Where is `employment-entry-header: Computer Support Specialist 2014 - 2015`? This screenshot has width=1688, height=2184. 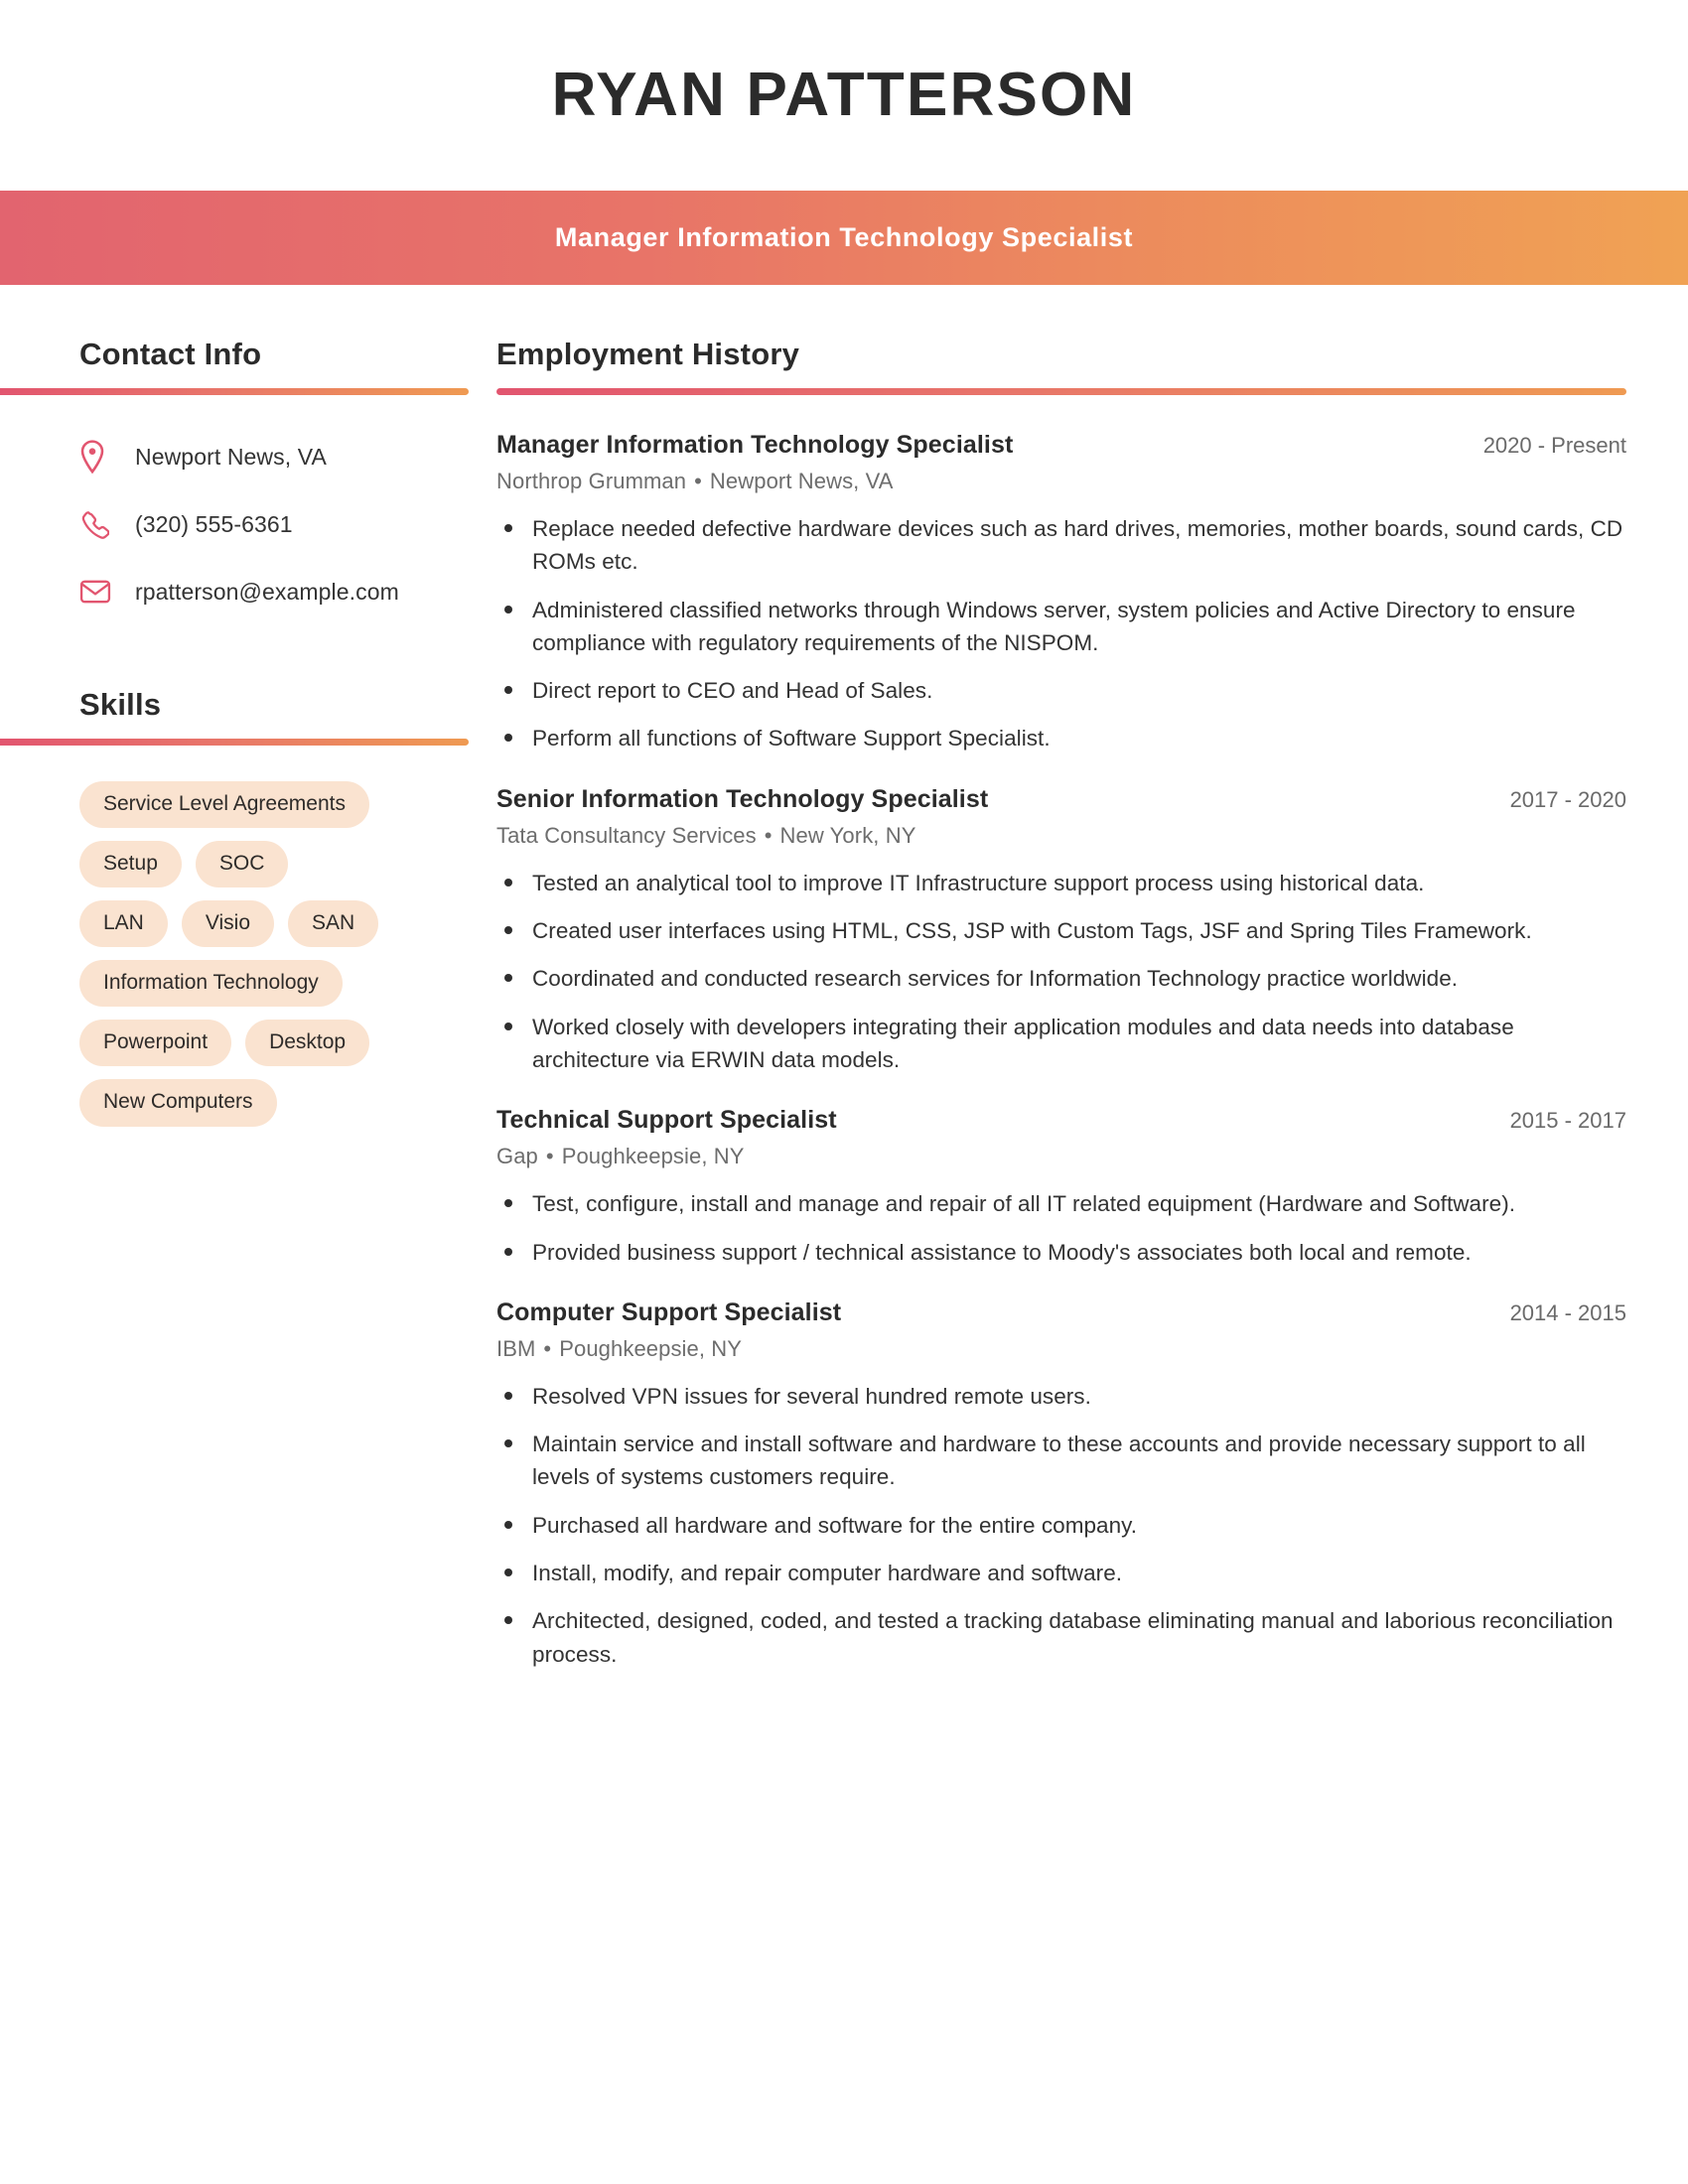
employment-entry-header: Computer Support Specialist 2014 - 2015 is located at coordinates (1061, 1312).